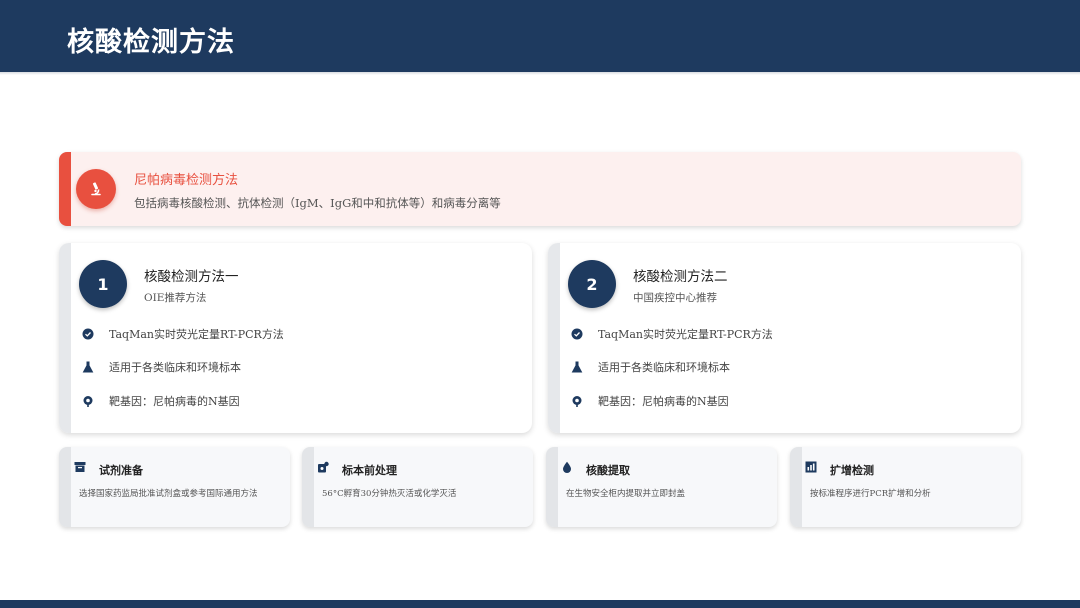 The height and width of the screenshot is (608, 1080). What do you see at coordinates (592, 284) in the screenshot?
I see `method-number-badge: 2` at bounding box center [592, 284].